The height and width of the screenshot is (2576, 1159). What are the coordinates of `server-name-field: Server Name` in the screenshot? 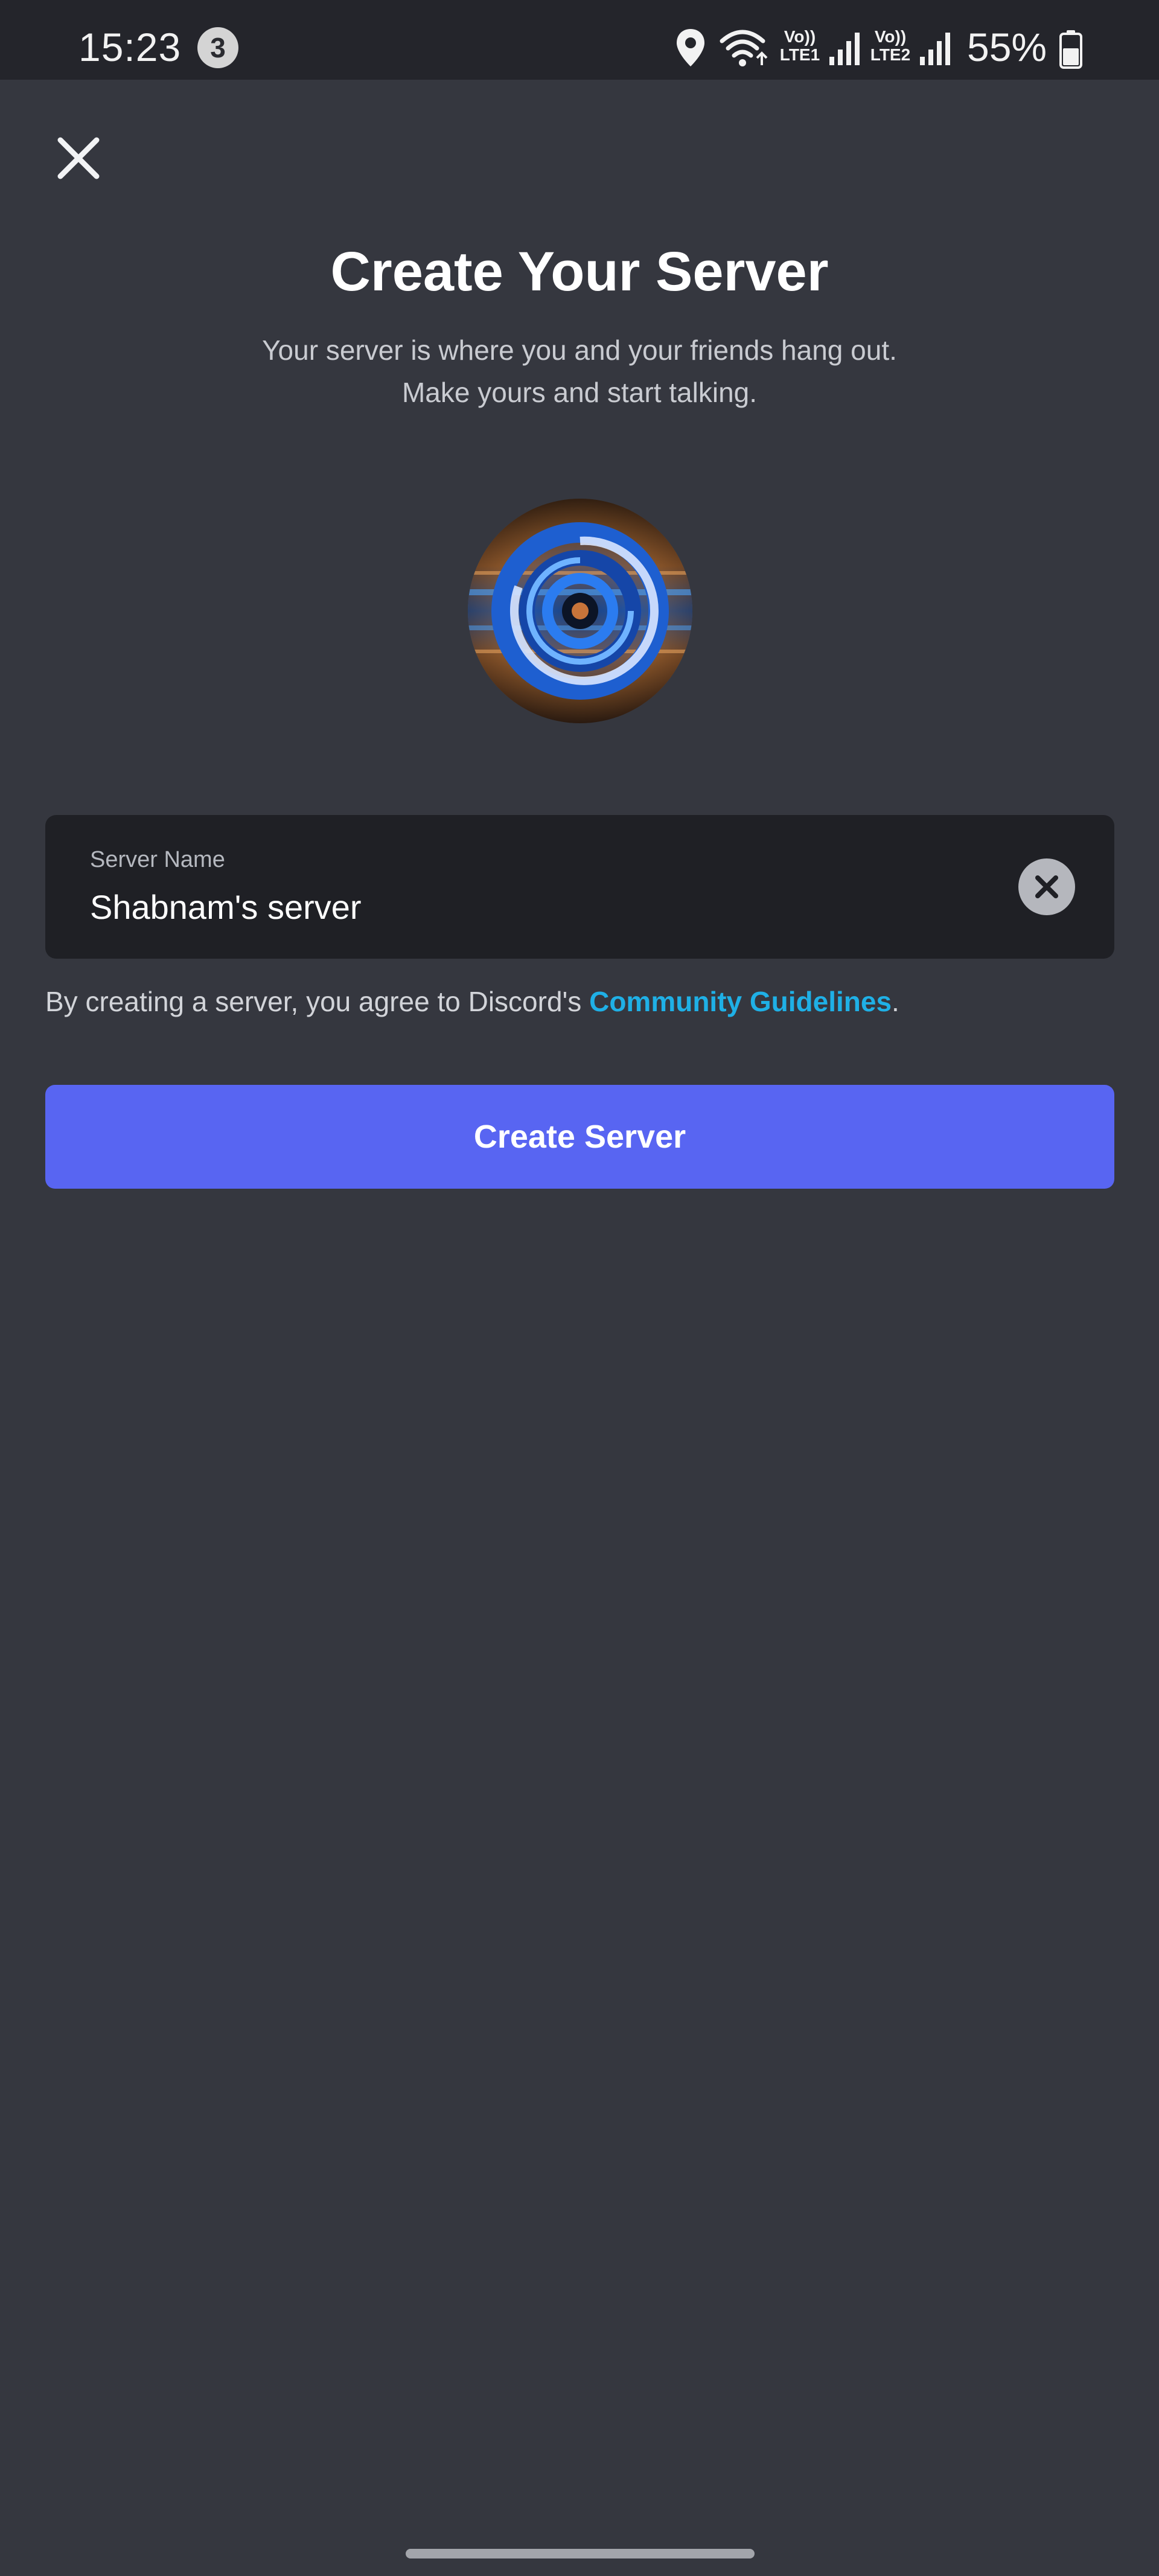 It's located at (579, 887).